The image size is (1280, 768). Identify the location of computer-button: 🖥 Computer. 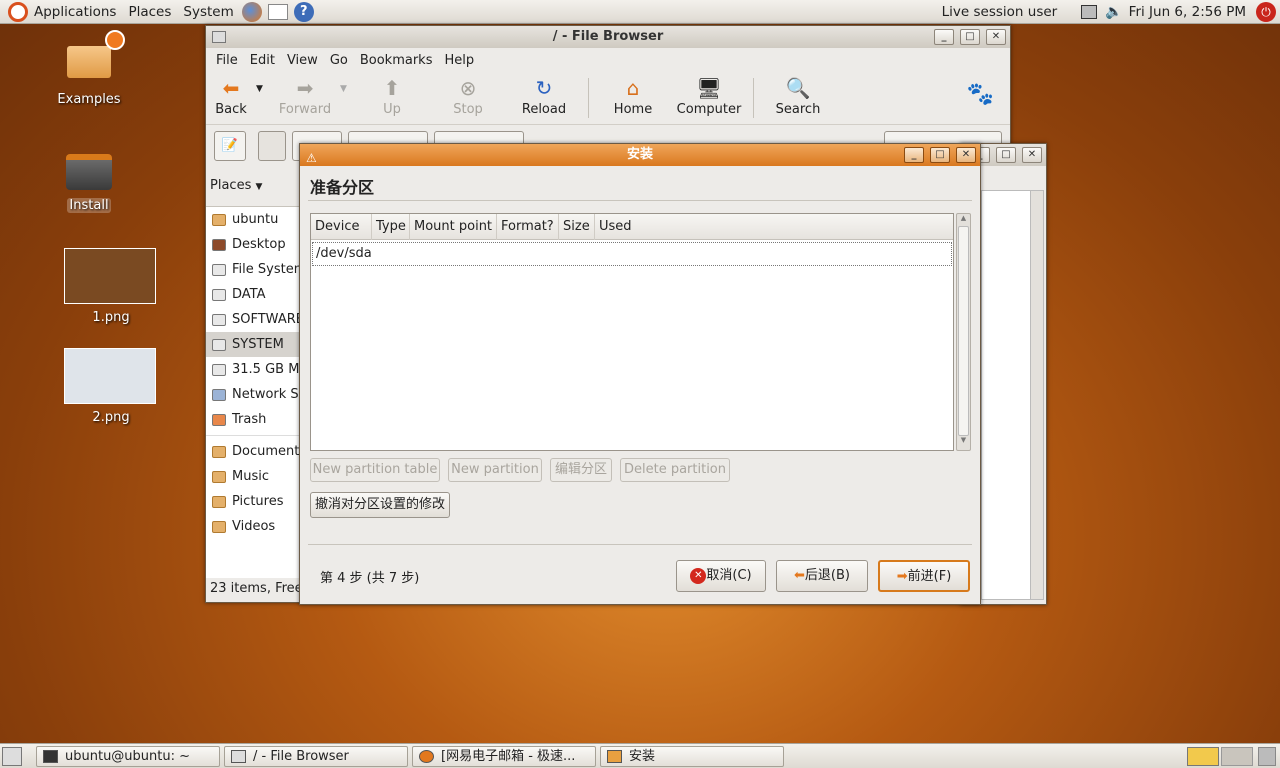
(709, 94).